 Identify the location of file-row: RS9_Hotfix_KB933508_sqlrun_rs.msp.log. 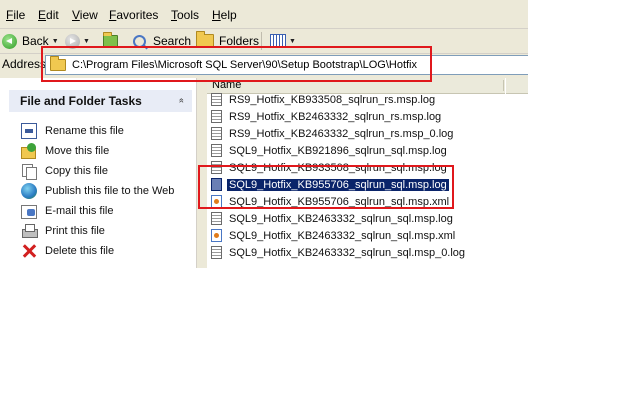
(361, 99).